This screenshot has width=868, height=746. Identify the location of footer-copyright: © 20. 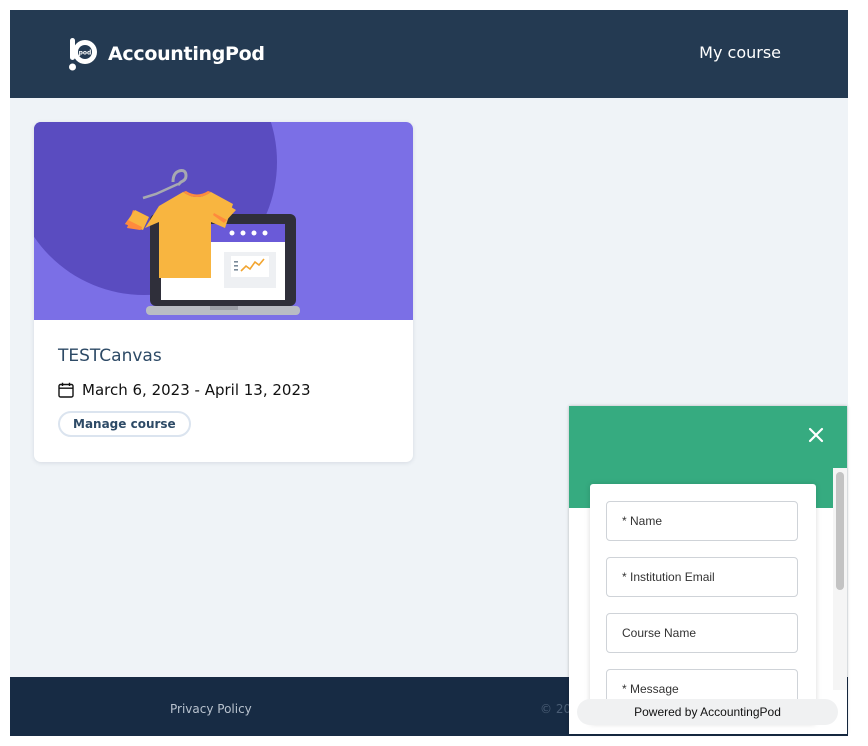
(556, 709).